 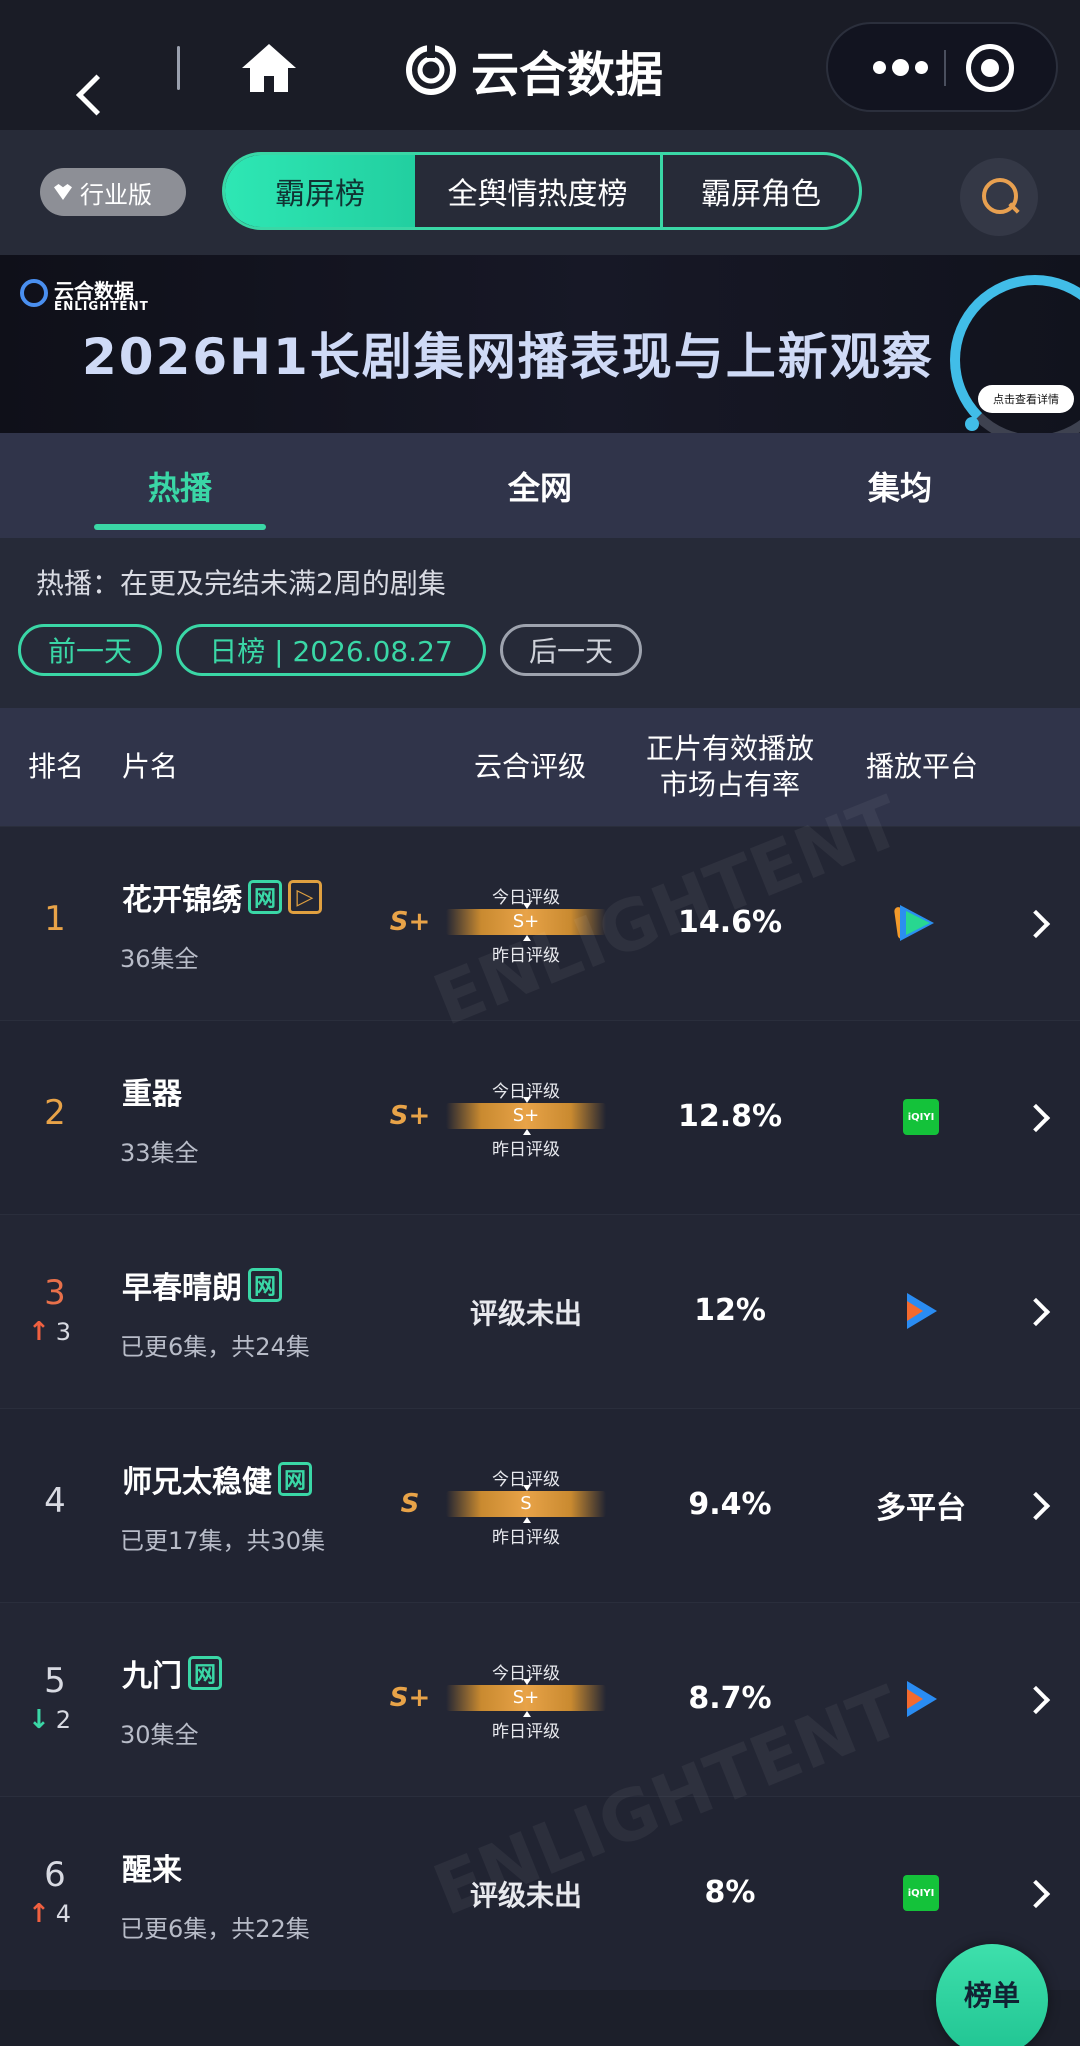 I want to click on table-header: 排名 片名 云合评级 正片有效播放 市场占有率 播放平台, so click(x=540, y=767).